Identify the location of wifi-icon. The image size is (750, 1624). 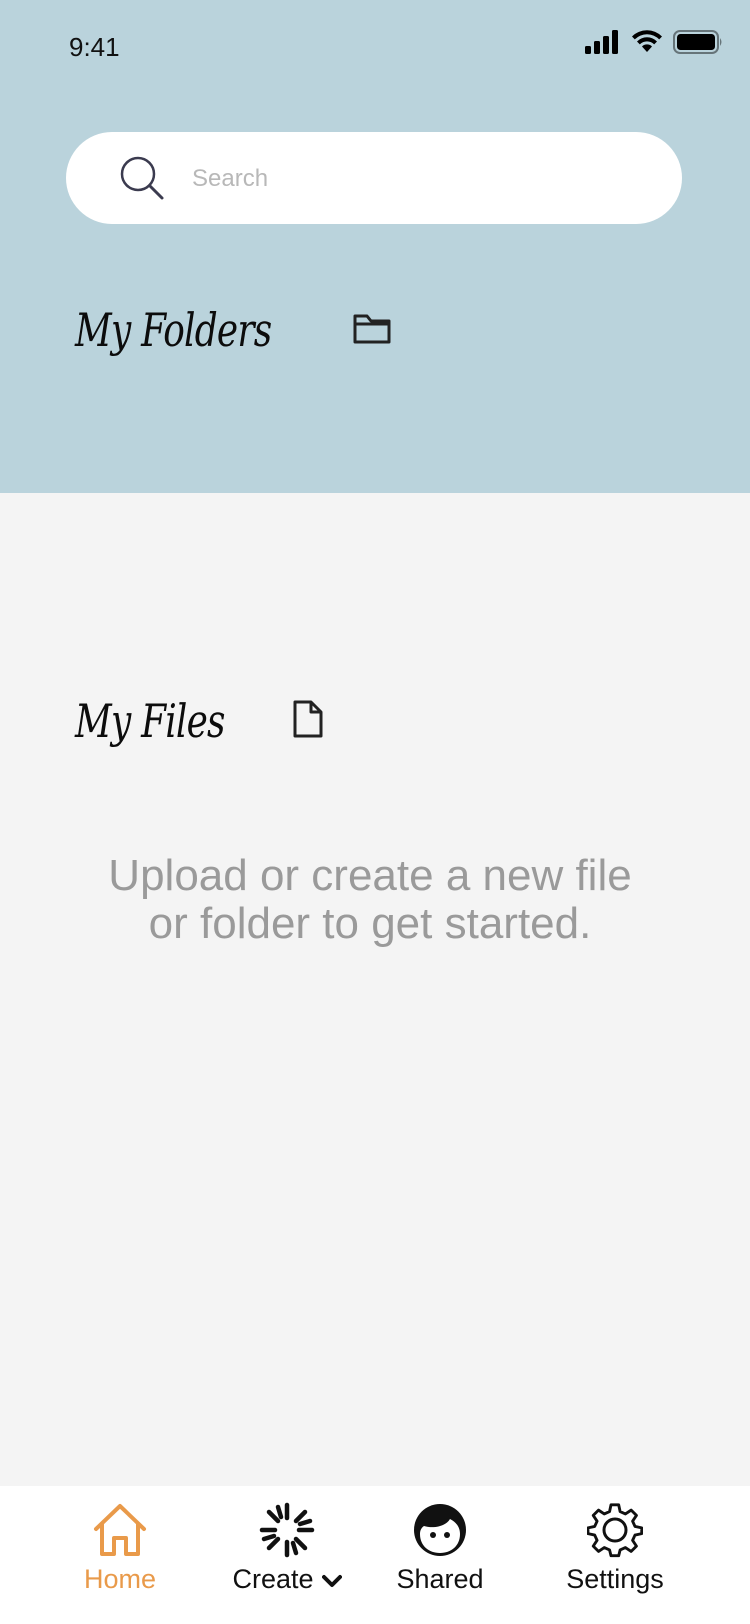
(647, 44).